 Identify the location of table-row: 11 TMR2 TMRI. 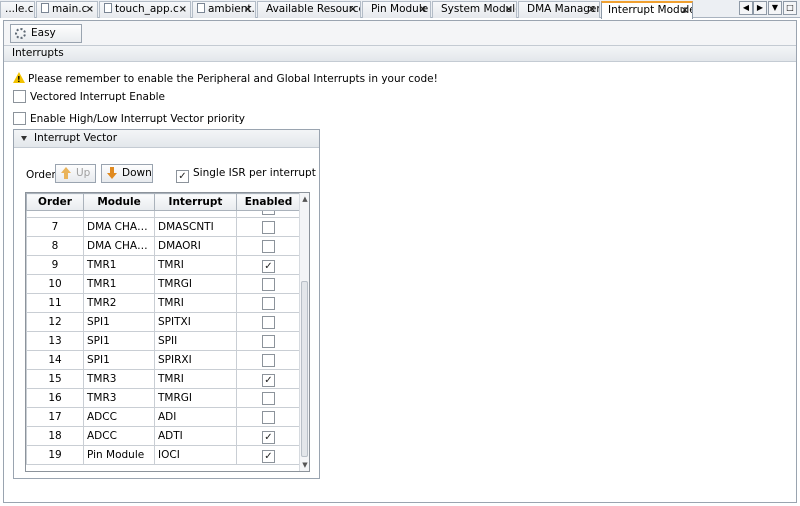
(163, 303).